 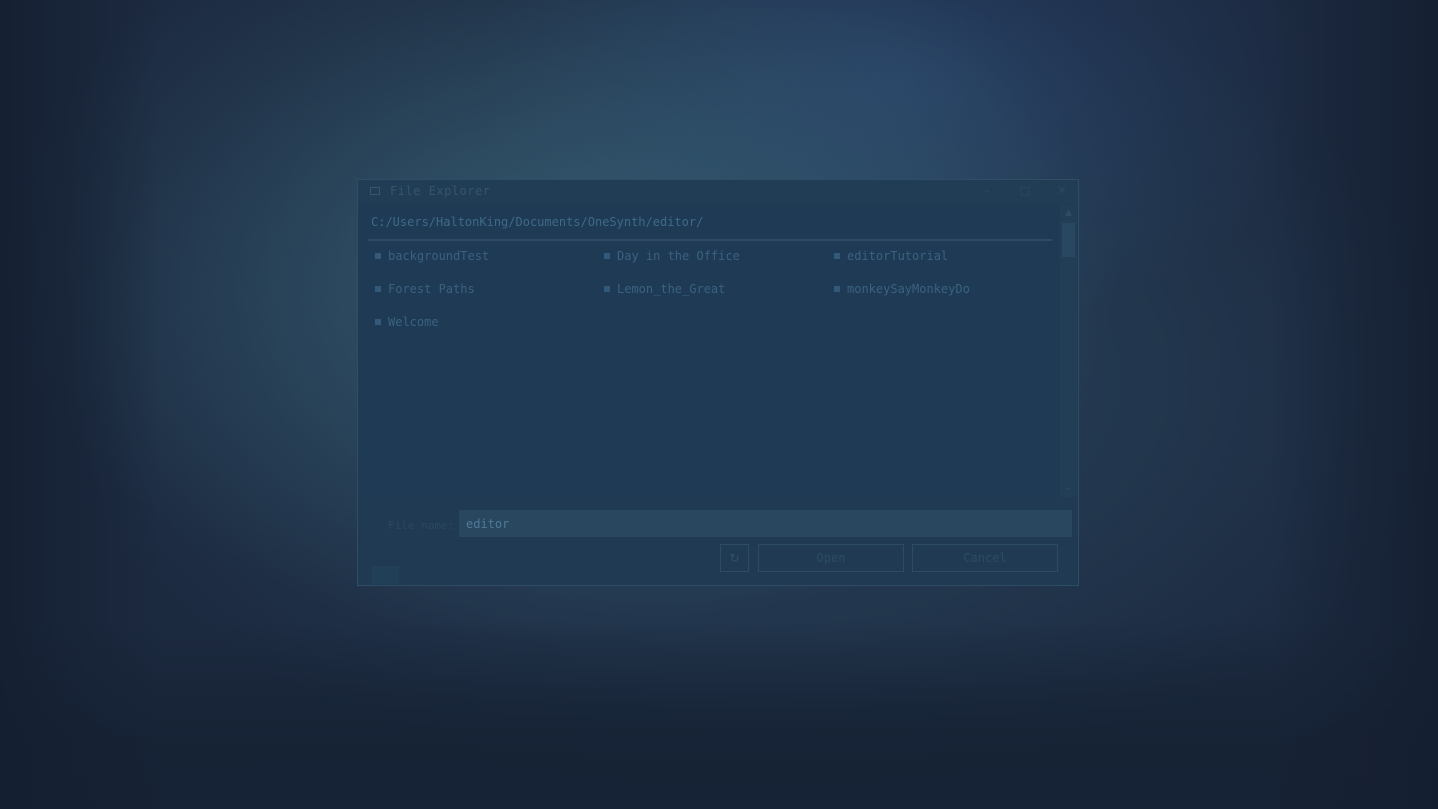 I want to click on path-divider, so click(x=710, y=240).